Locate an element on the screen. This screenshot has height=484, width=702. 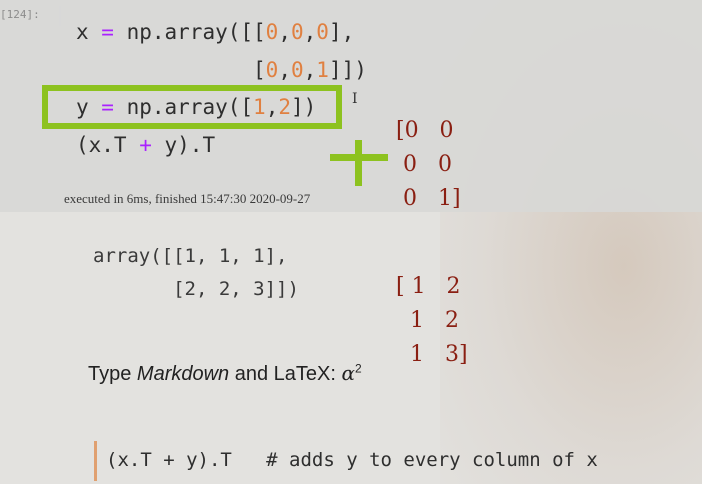
output-line-2: [2, 2, 3]]) is located at coordinates (196, 289).